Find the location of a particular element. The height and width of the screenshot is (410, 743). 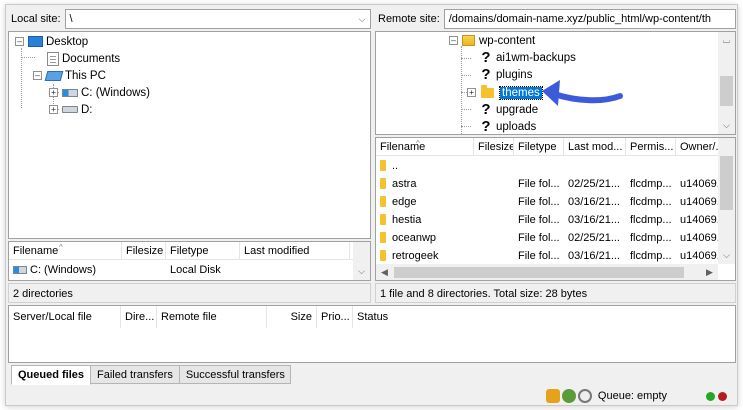

tree-item-label: wp-content is located at coordinates (507, 40).